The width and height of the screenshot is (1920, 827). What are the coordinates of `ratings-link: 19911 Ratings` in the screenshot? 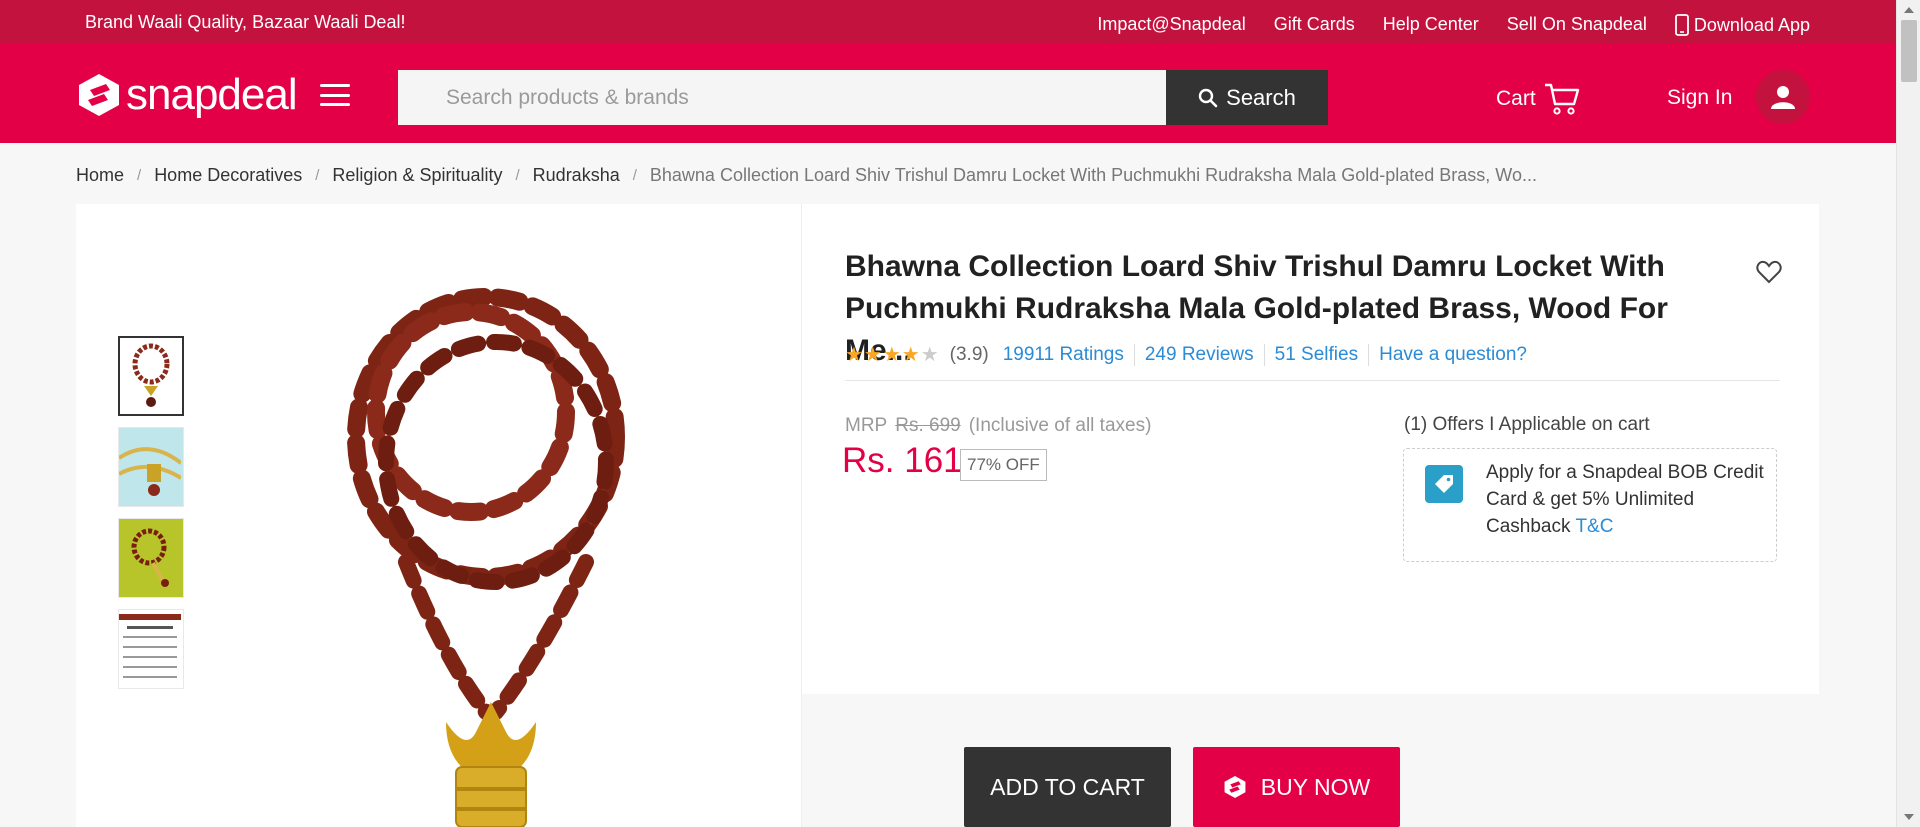 It's located at (1068, 355).